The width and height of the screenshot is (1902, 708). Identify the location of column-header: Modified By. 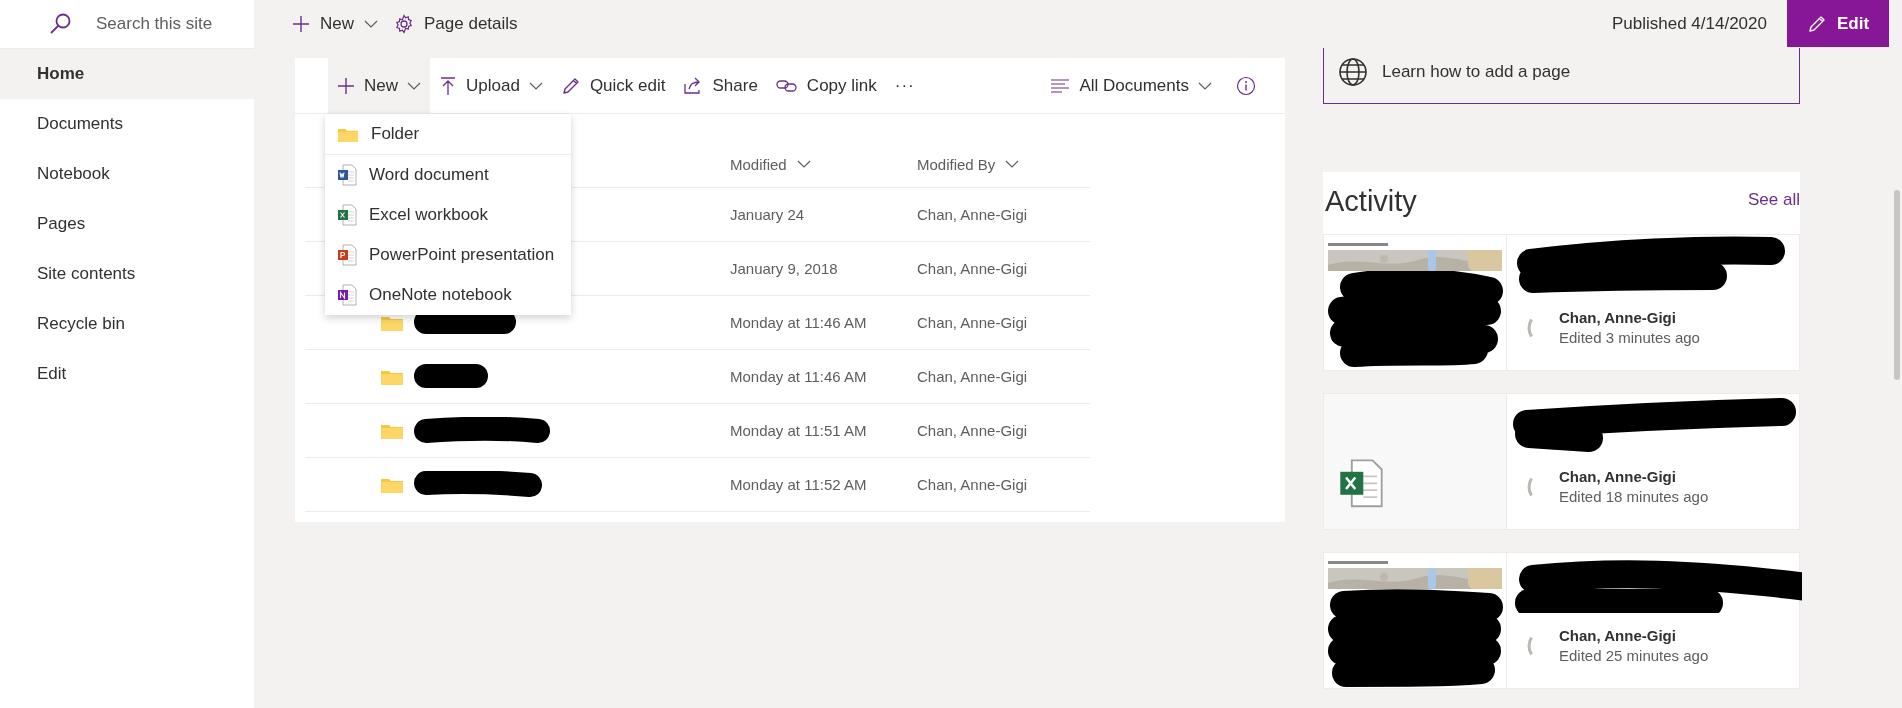
(968, 164).